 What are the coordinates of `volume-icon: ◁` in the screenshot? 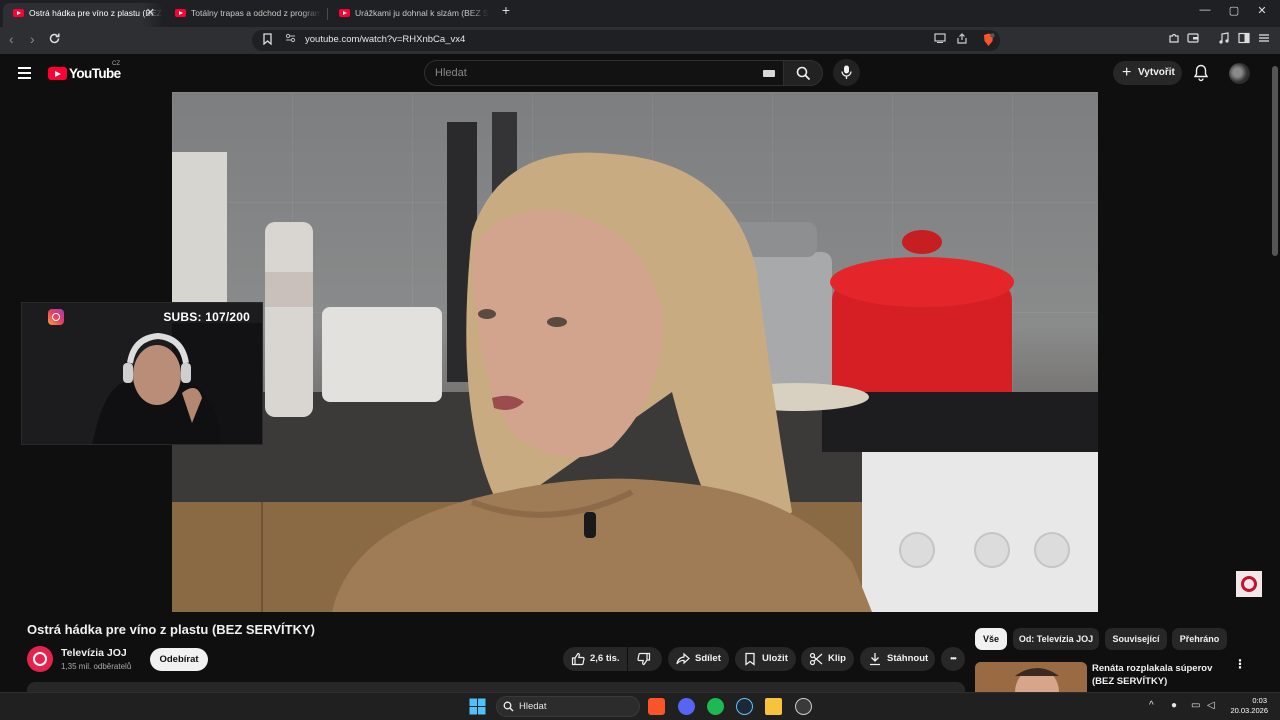 It's located at (1211, 705).